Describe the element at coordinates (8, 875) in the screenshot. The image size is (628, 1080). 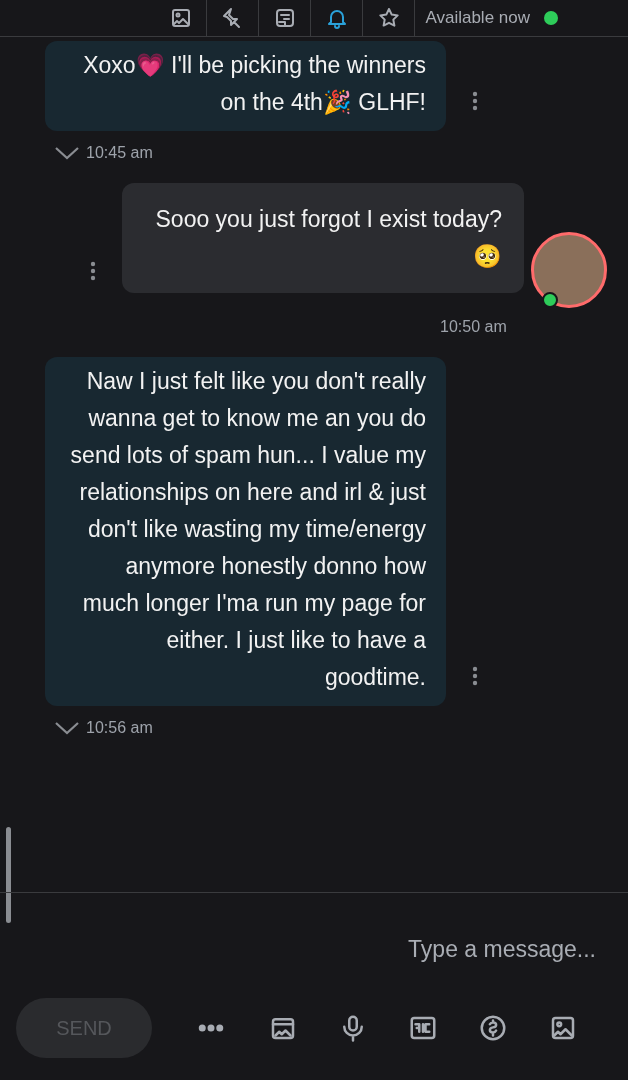
I see `scrollbar` at that location.